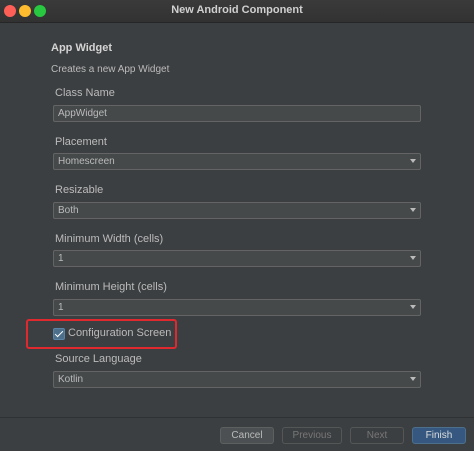  I want to click on minimum-width-value: 1, so click(61, 258).